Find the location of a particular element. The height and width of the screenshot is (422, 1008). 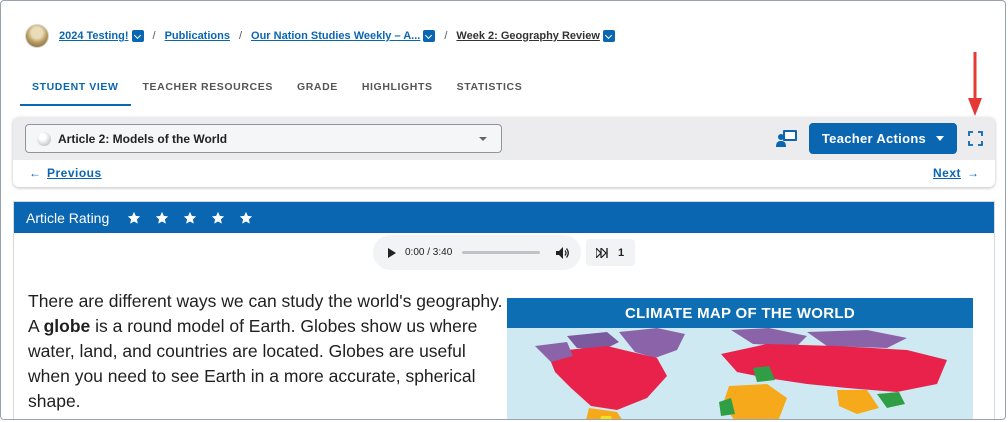

previous-link: ← Previous is located at coordinates (62, 173).